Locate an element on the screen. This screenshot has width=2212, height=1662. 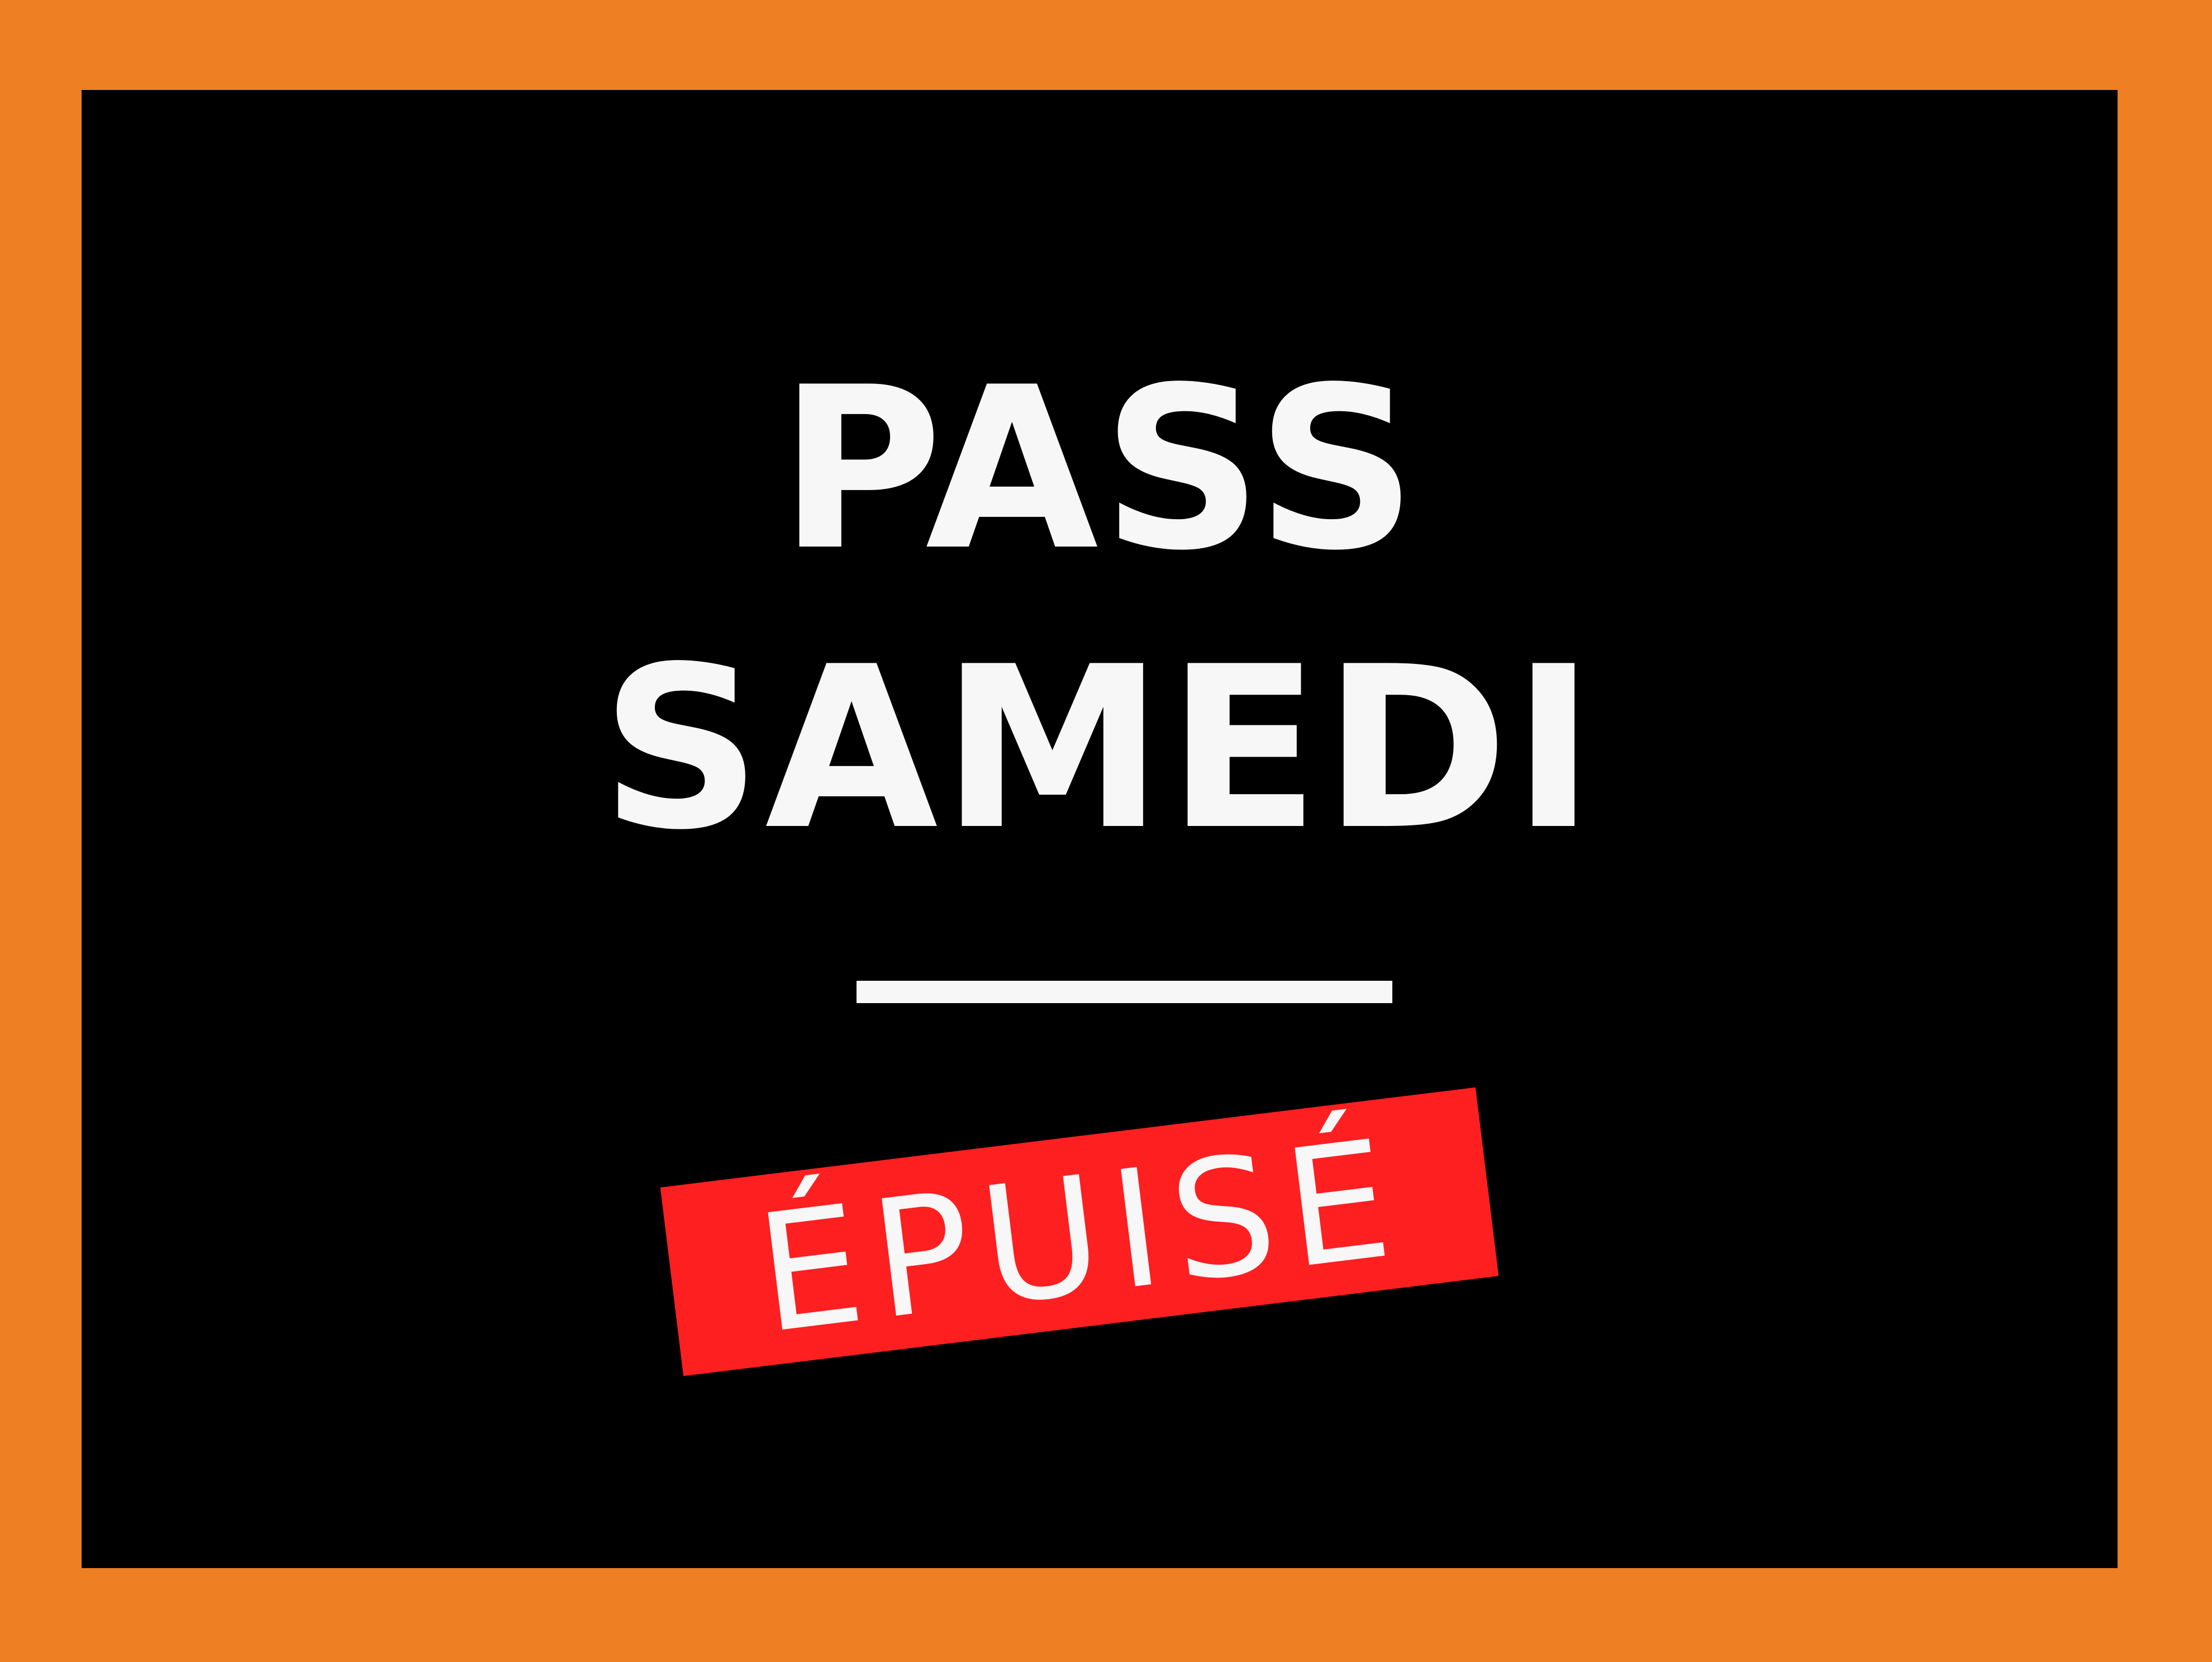
divider is located at coordinates (1124, 992).